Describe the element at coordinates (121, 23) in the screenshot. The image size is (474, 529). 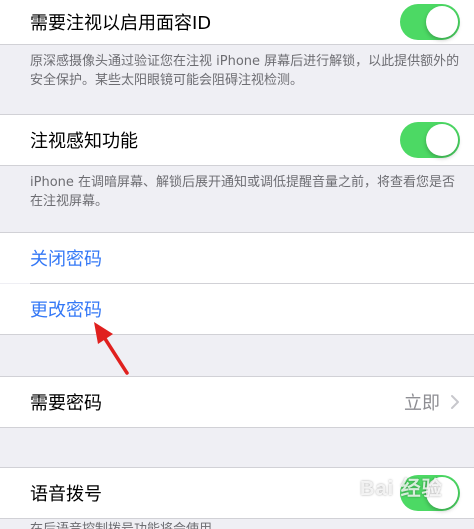
I see `require-attention-label: 需要注视以启用面容ID` at that location.